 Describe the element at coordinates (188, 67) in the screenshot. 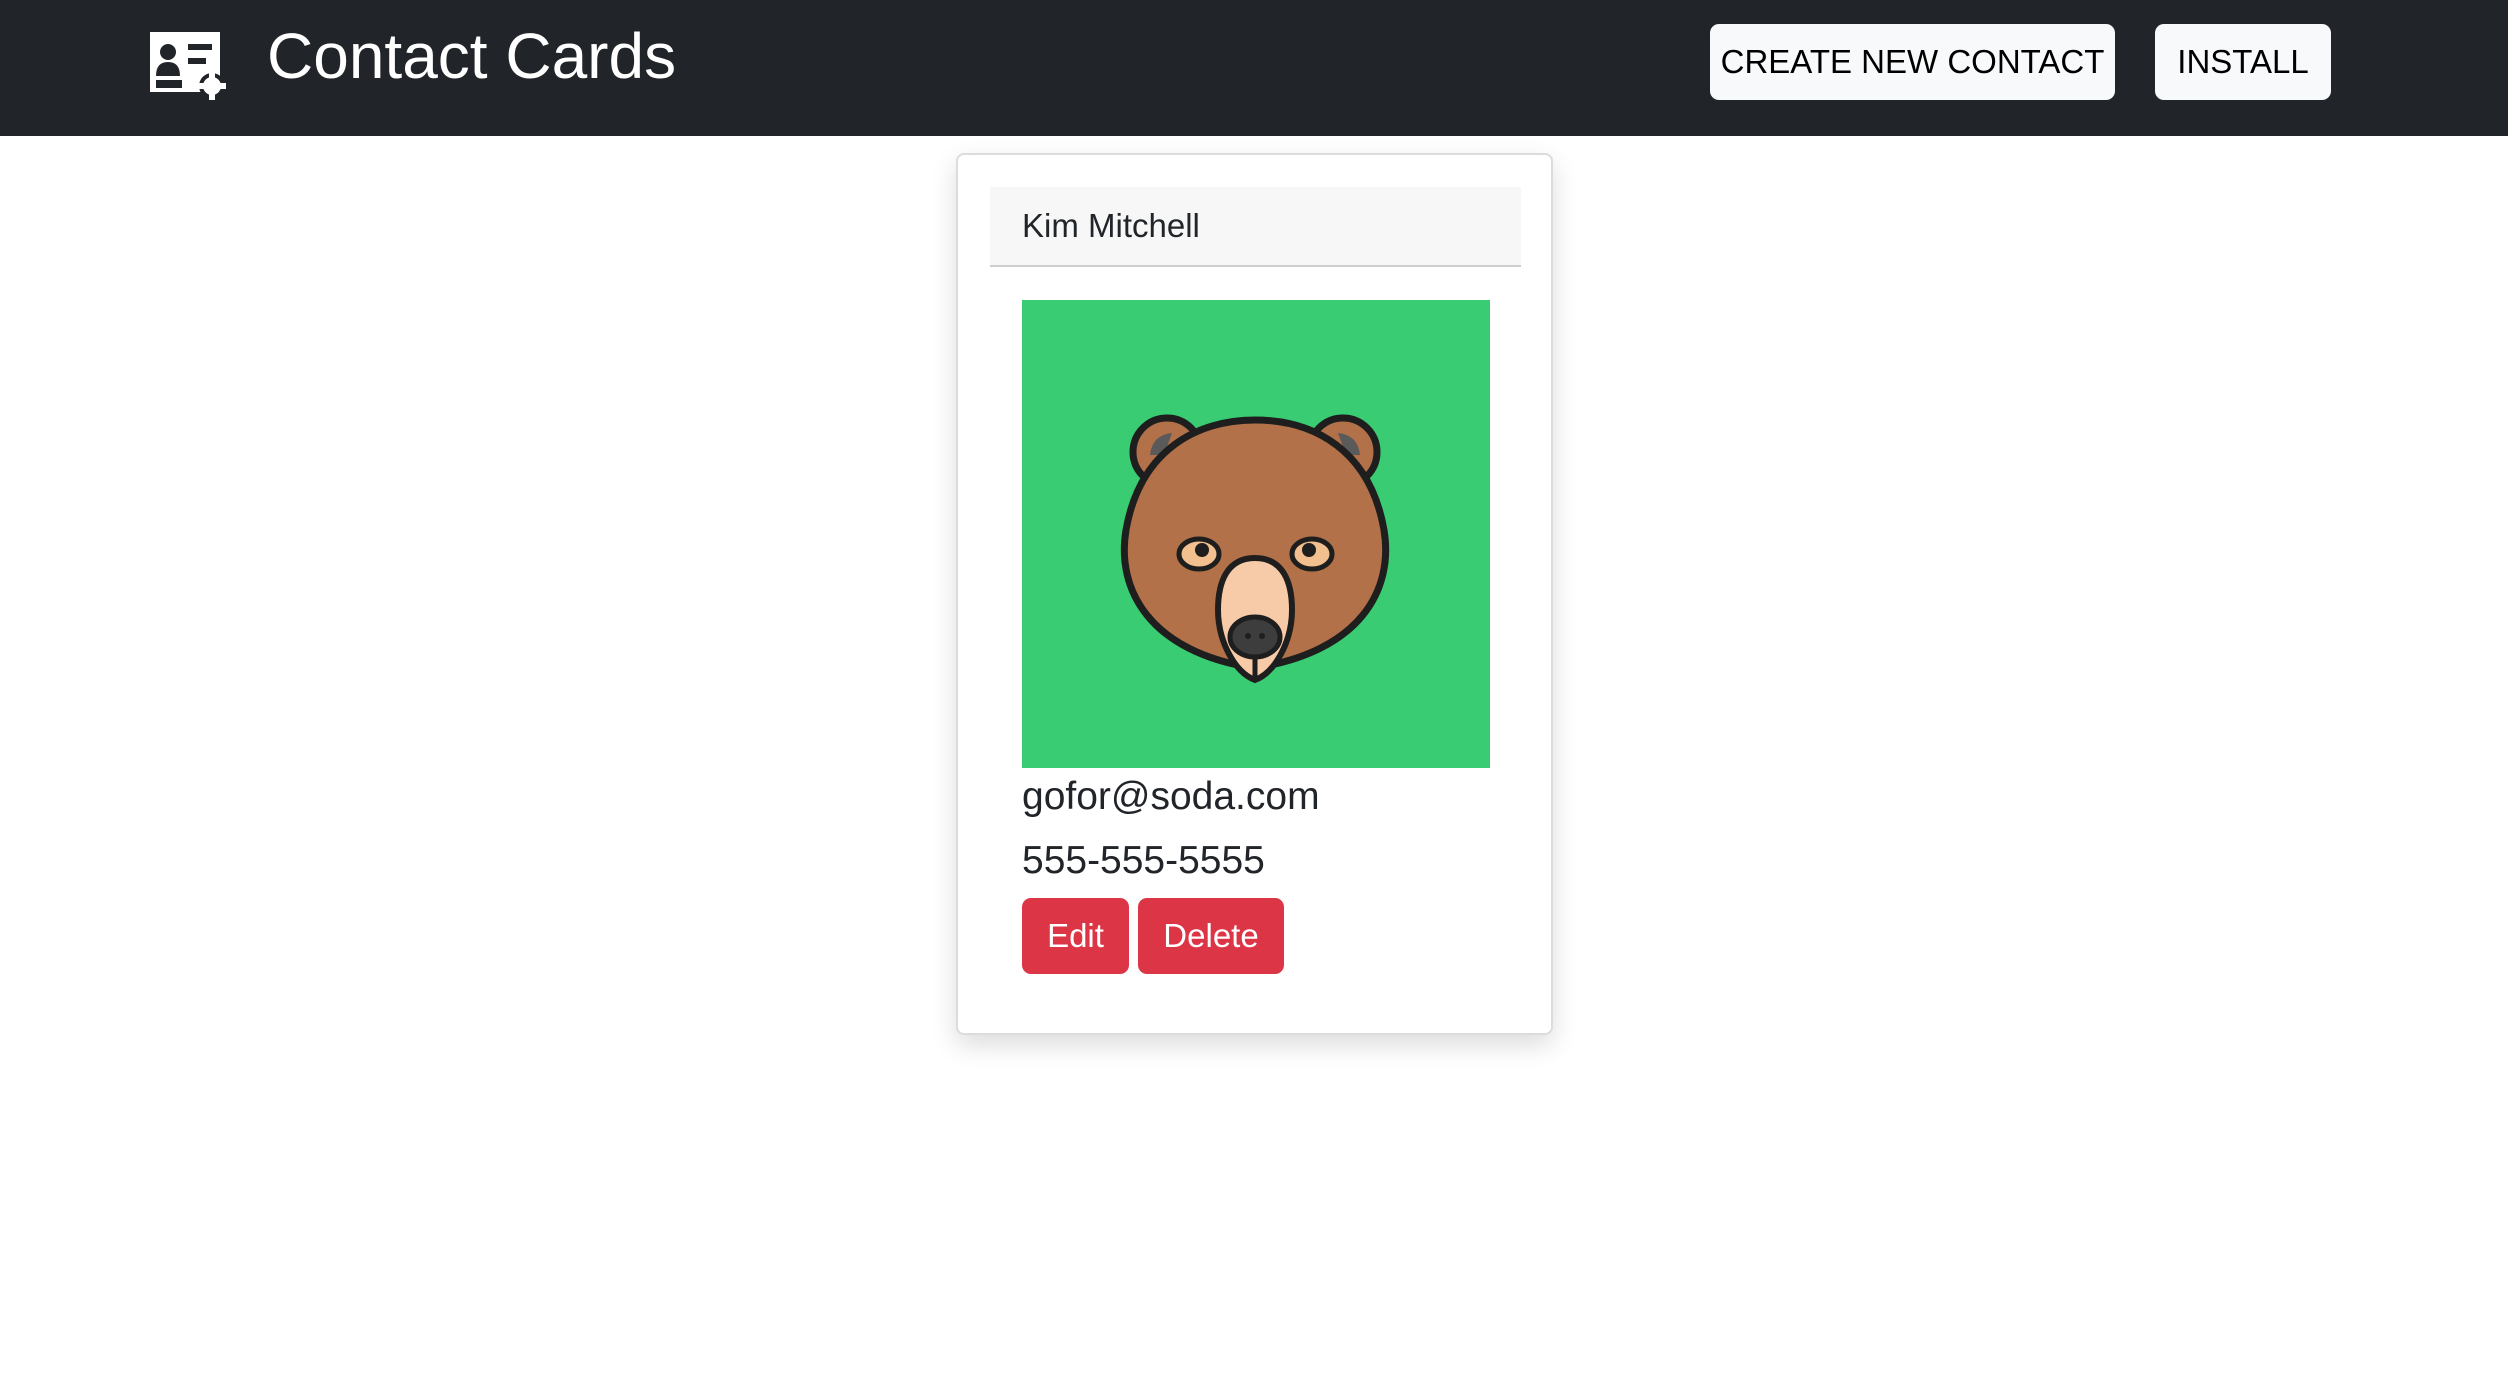

I see `contact-card-icon` at that location.